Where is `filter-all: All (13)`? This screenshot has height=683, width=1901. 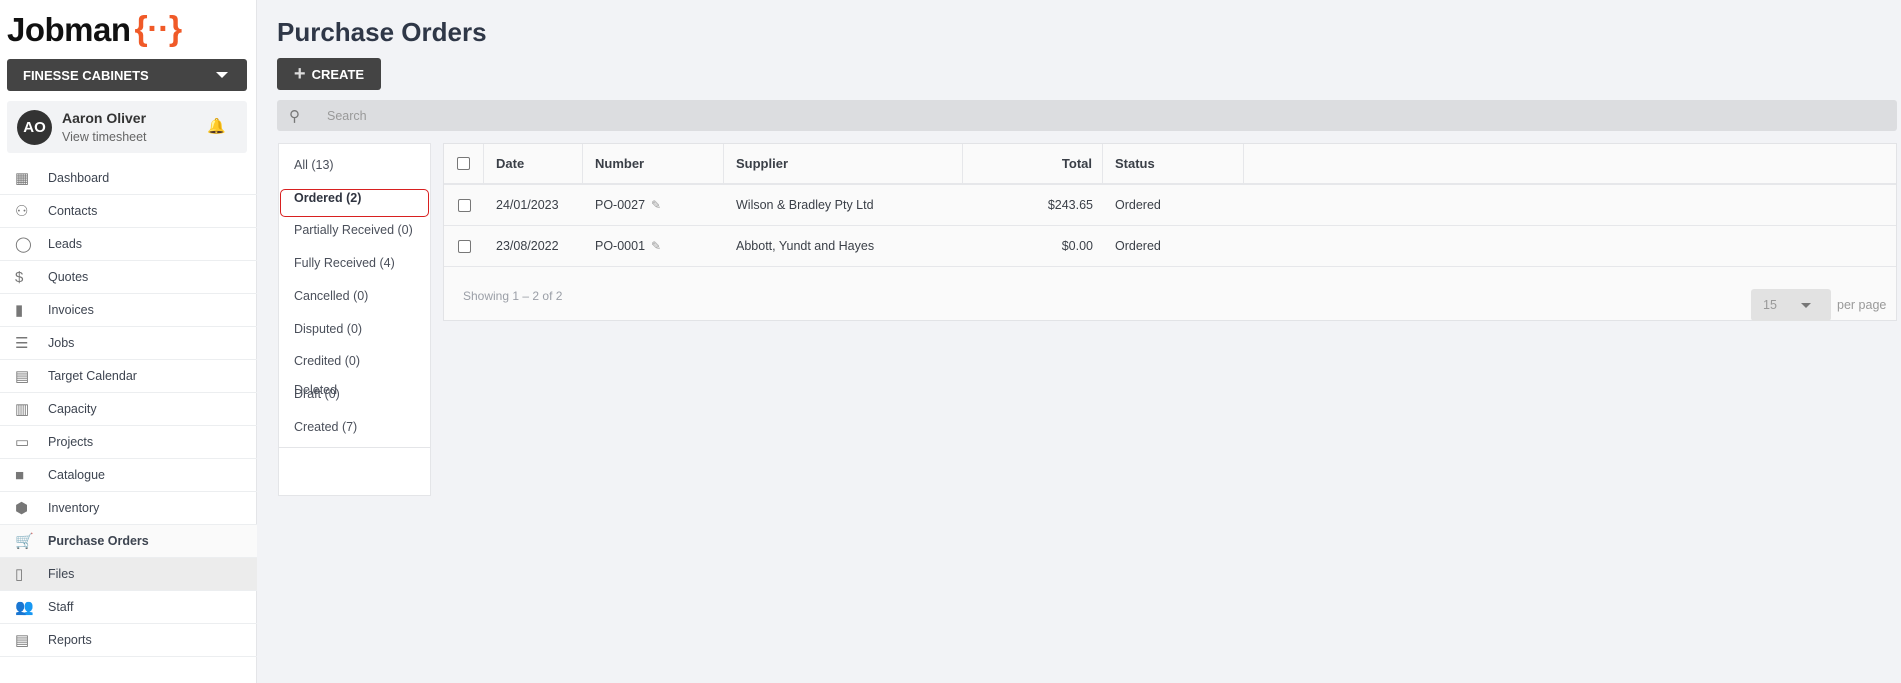 filter-all: All (13) is located at coordinates (314, 165).